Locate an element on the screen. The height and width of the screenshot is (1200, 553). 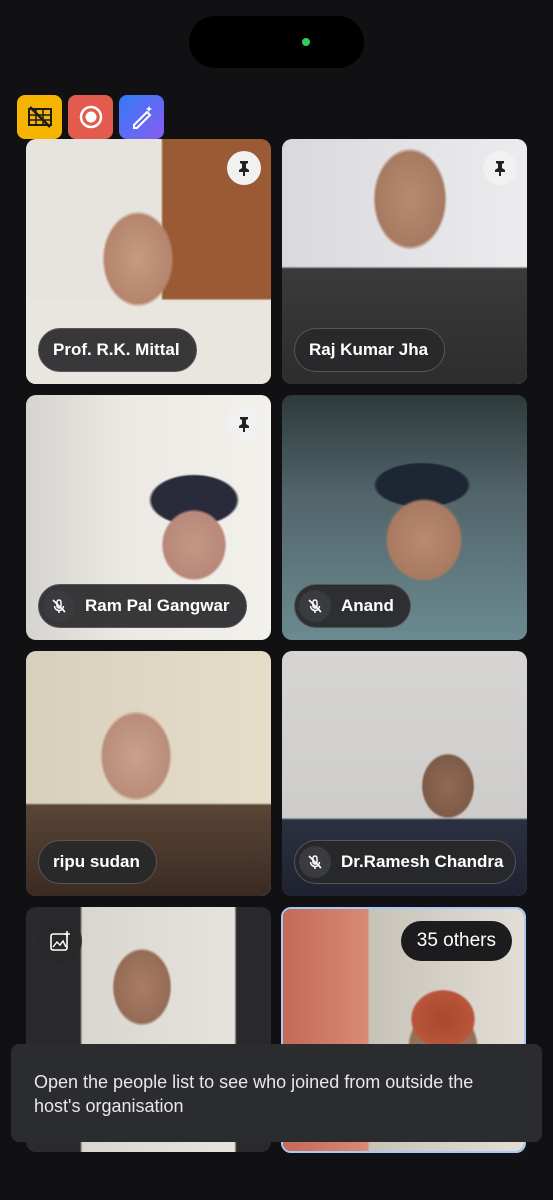
participant-tile: ripu sudan is located at coordinates (148, 773).